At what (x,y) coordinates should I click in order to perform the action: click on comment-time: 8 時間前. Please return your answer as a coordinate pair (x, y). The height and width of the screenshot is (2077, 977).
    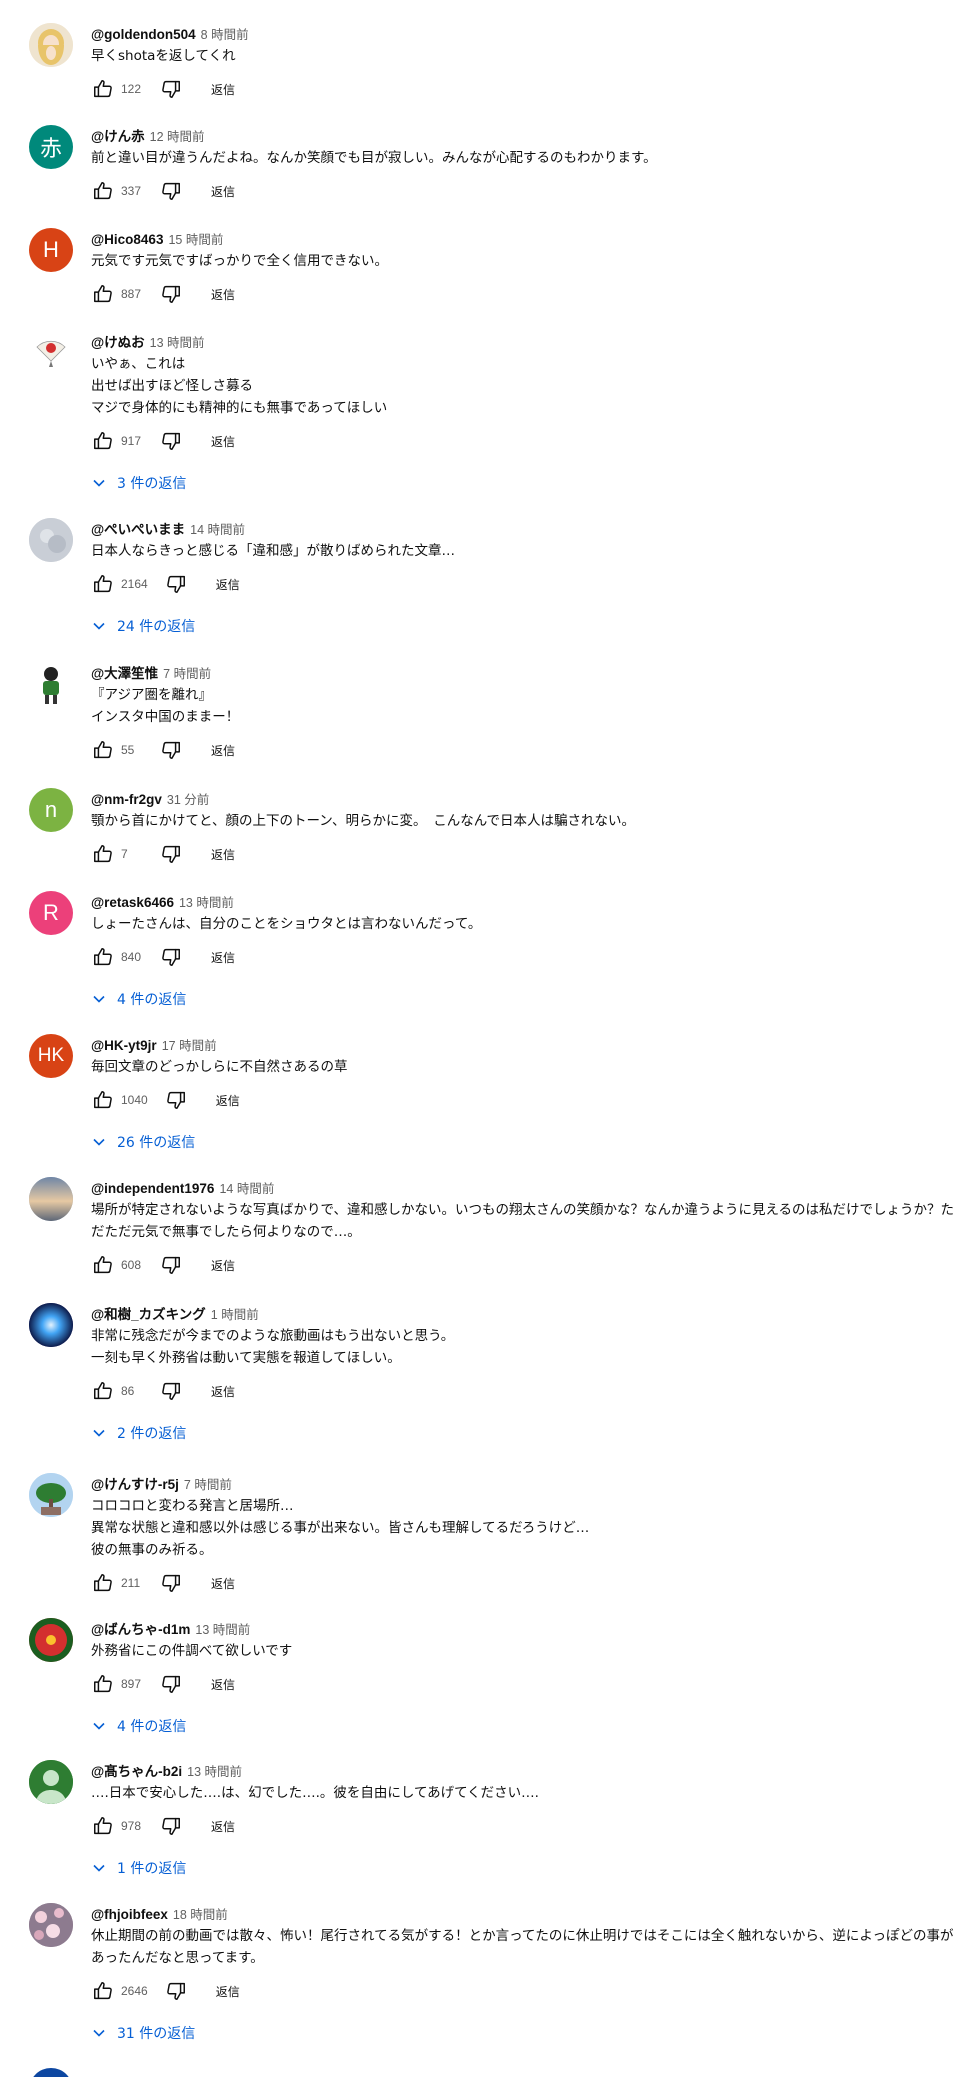
    Looking at the image, I should click on (225, 35).